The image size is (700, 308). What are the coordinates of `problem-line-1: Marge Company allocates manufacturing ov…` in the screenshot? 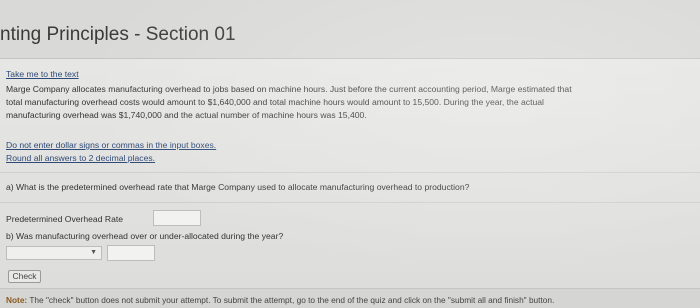 It's located at (289, 89).